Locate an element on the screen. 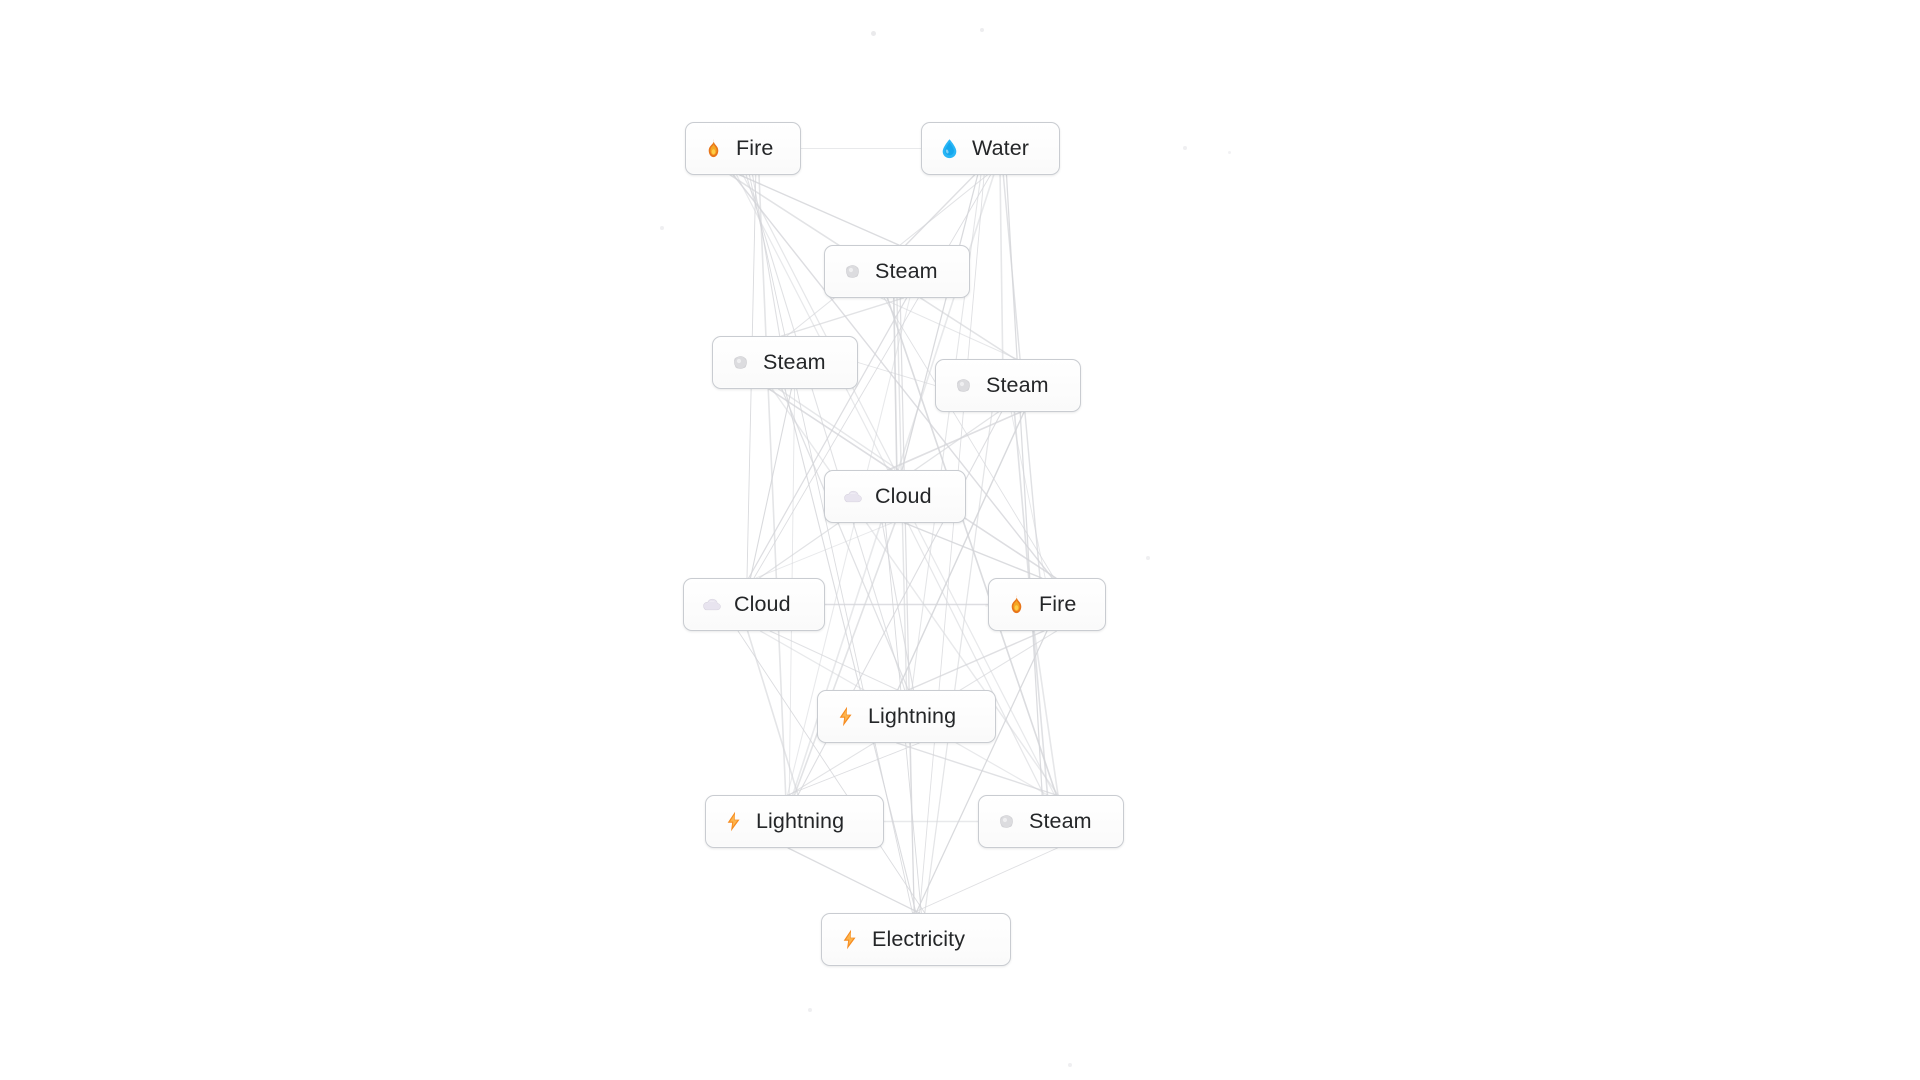  element-node-label: Electricity is located at coordinates (919, 938).